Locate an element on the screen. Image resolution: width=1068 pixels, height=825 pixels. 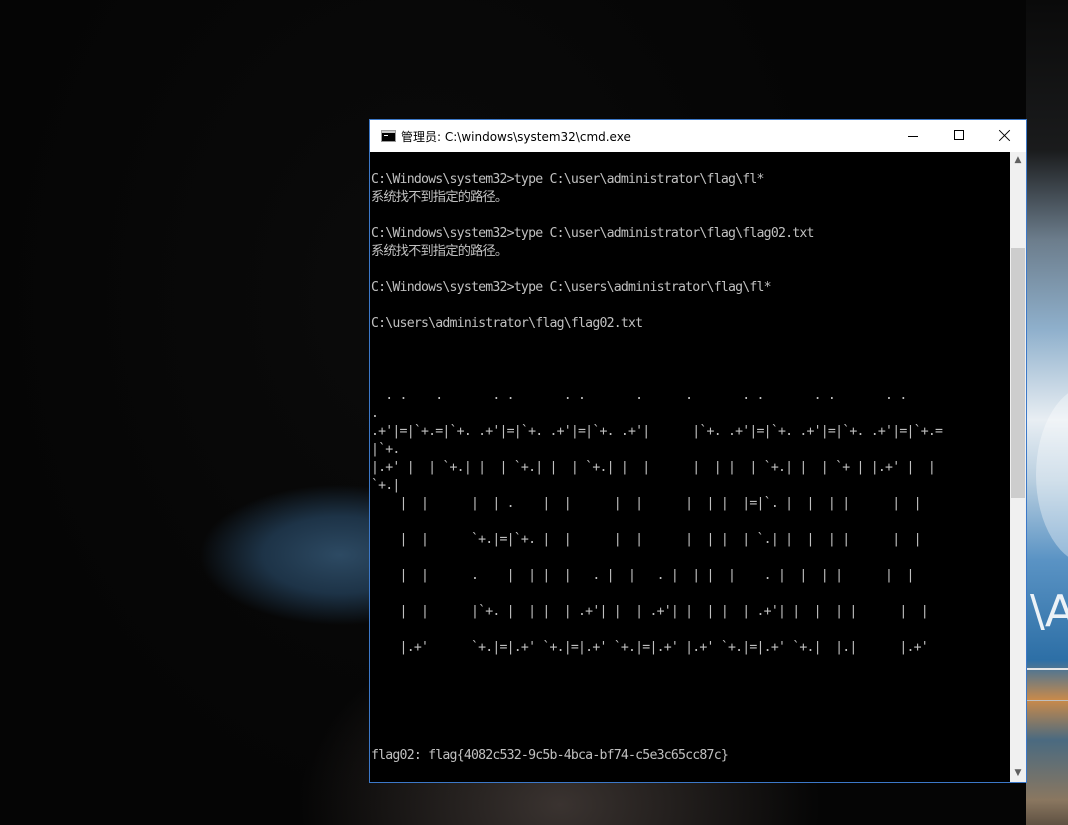
maximize-icon is located at coordinates (959, 135).